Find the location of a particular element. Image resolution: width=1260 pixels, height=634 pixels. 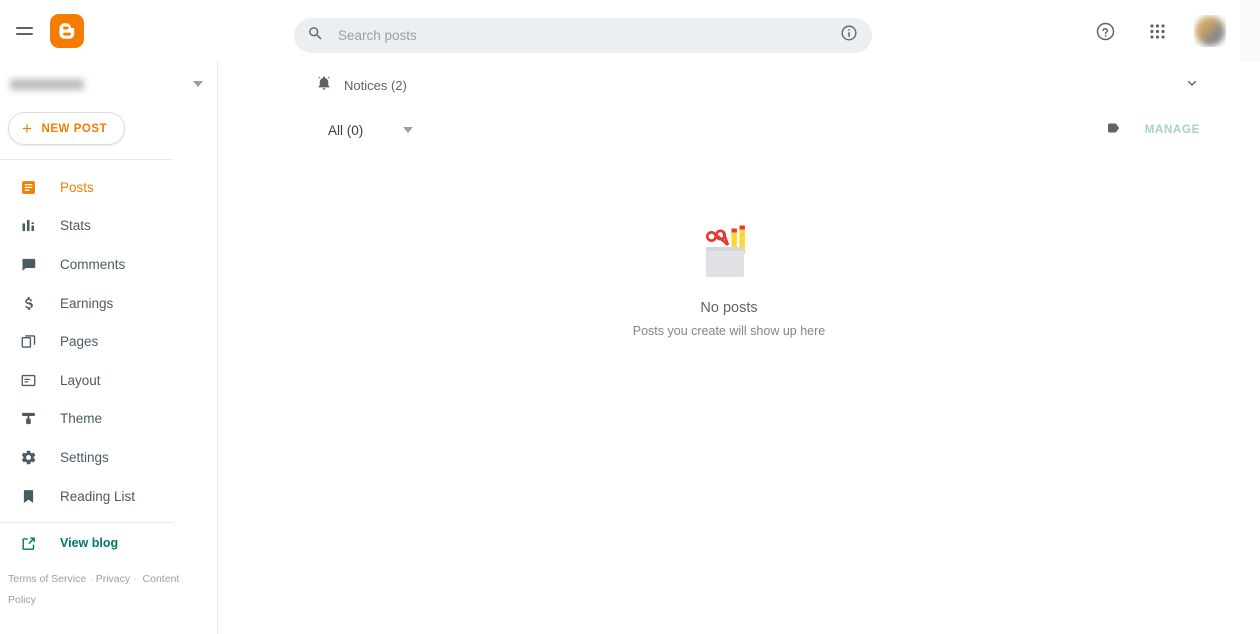

notices-toggle: Notices (2) is located at coordinates (361, 85).